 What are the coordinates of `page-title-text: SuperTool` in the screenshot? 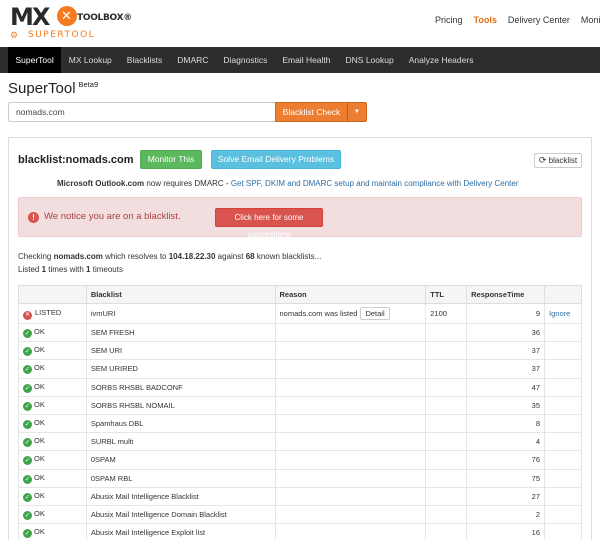 It's located at (42, 88).